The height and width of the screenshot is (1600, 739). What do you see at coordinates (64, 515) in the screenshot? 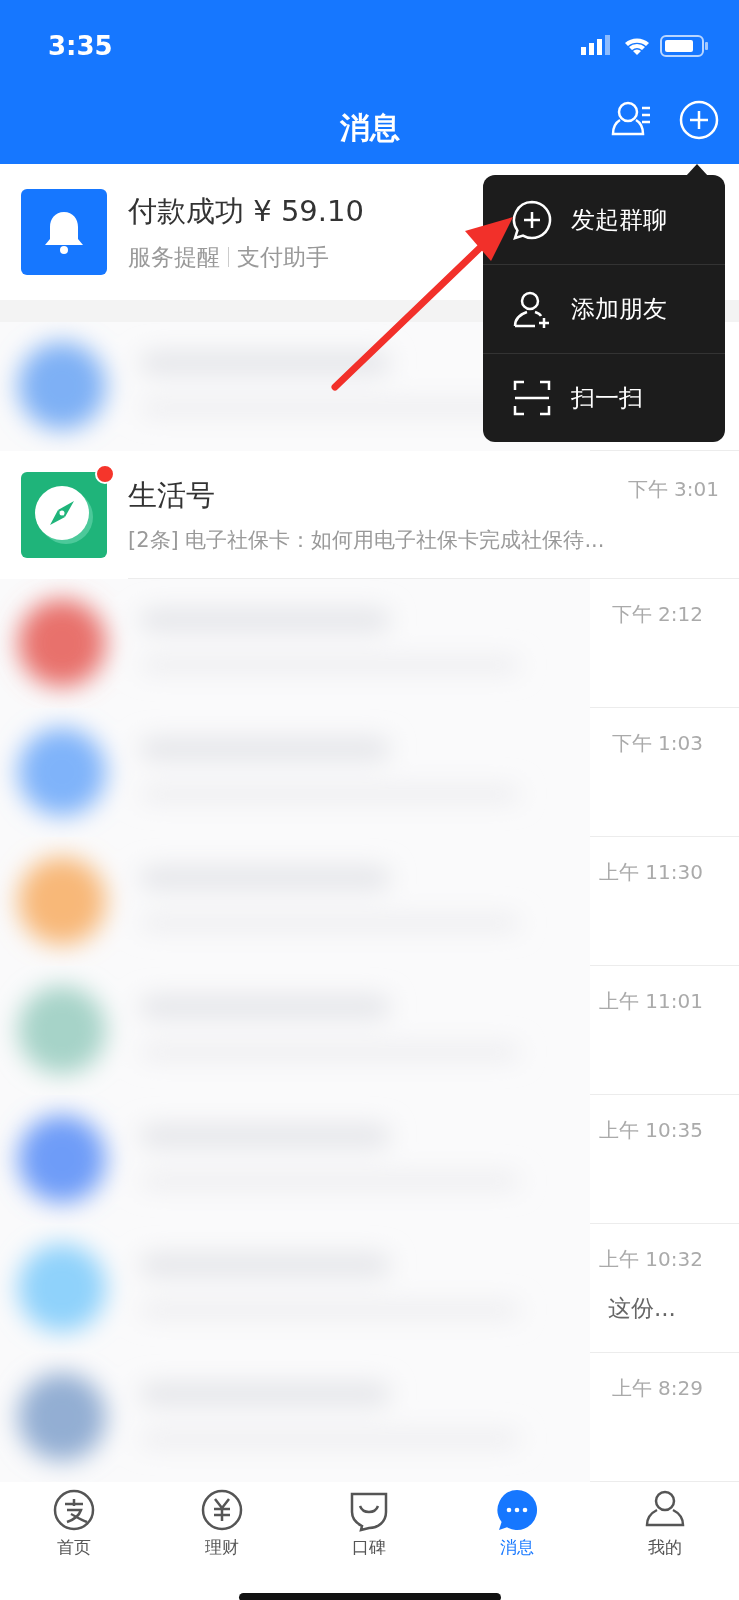
I see `compass-icon` at bounding box center [64, 515].